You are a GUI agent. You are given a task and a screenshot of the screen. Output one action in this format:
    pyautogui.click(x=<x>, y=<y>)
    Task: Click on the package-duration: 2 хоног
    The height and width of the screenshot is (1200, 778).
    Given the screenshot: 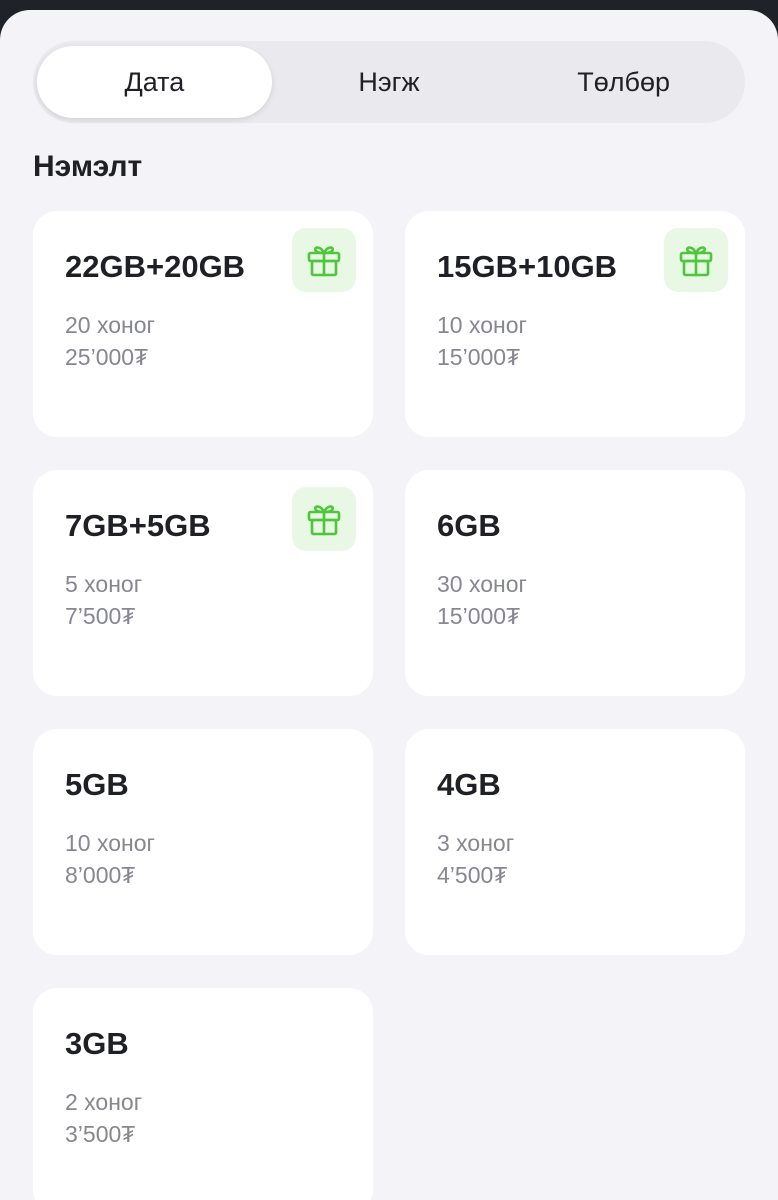 What is the action you would take?
    pyautogui.click(x=104, y=1102)
    